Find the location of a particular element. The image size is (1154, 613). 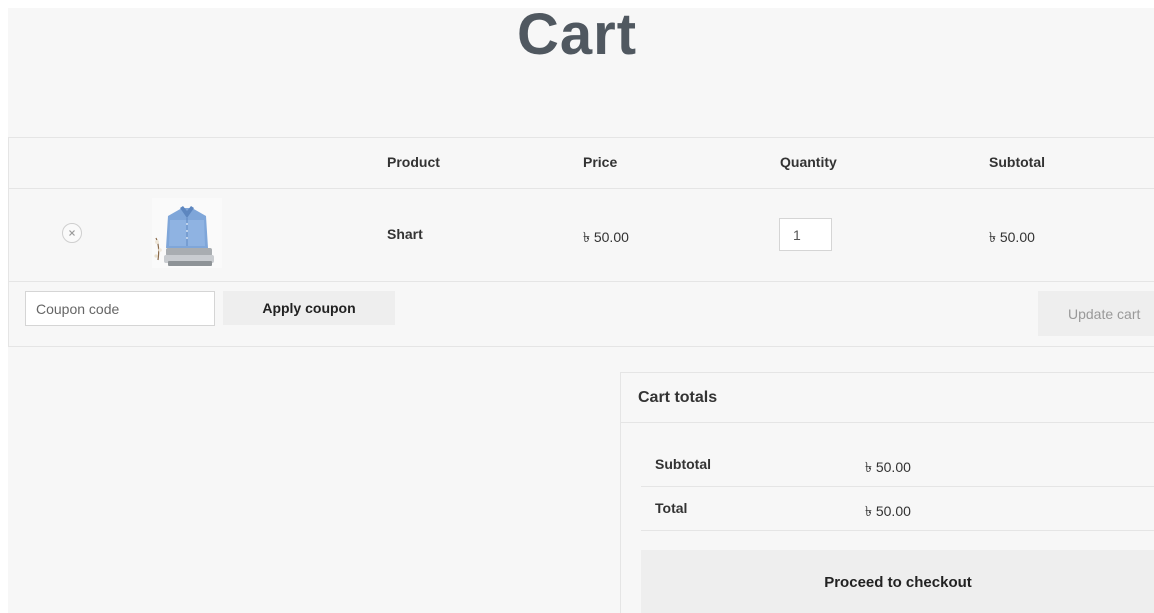

totals-total-label: Total is located at coordinates (671, 508).